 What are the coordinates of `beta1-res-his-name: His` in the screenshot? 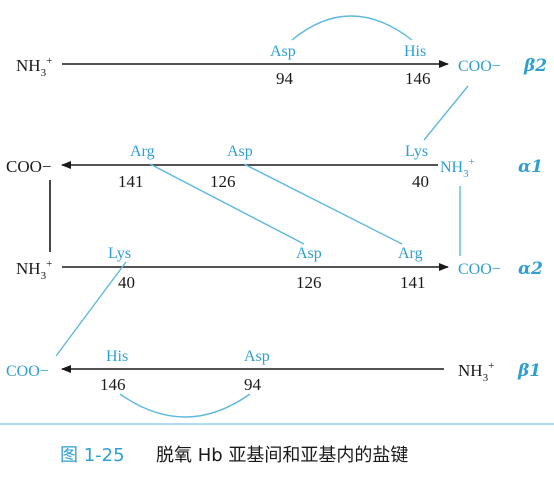 It's located at (117, 356).